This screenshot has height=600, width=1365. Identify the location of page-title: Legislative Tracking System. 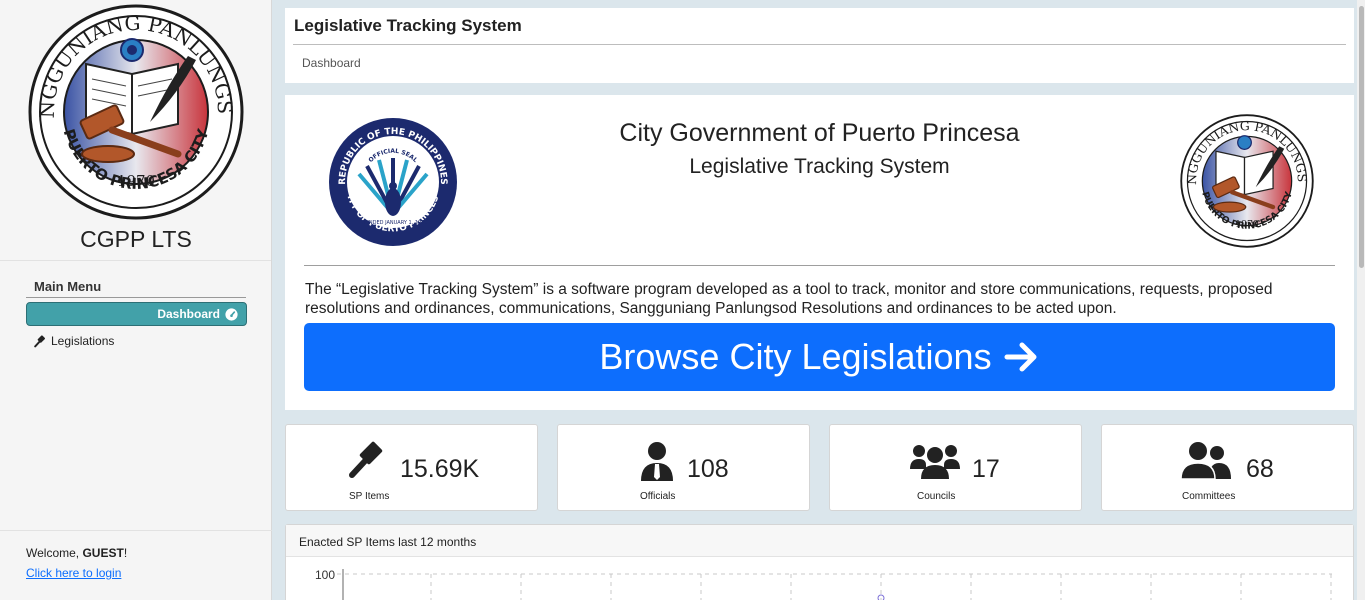
(819, 30).